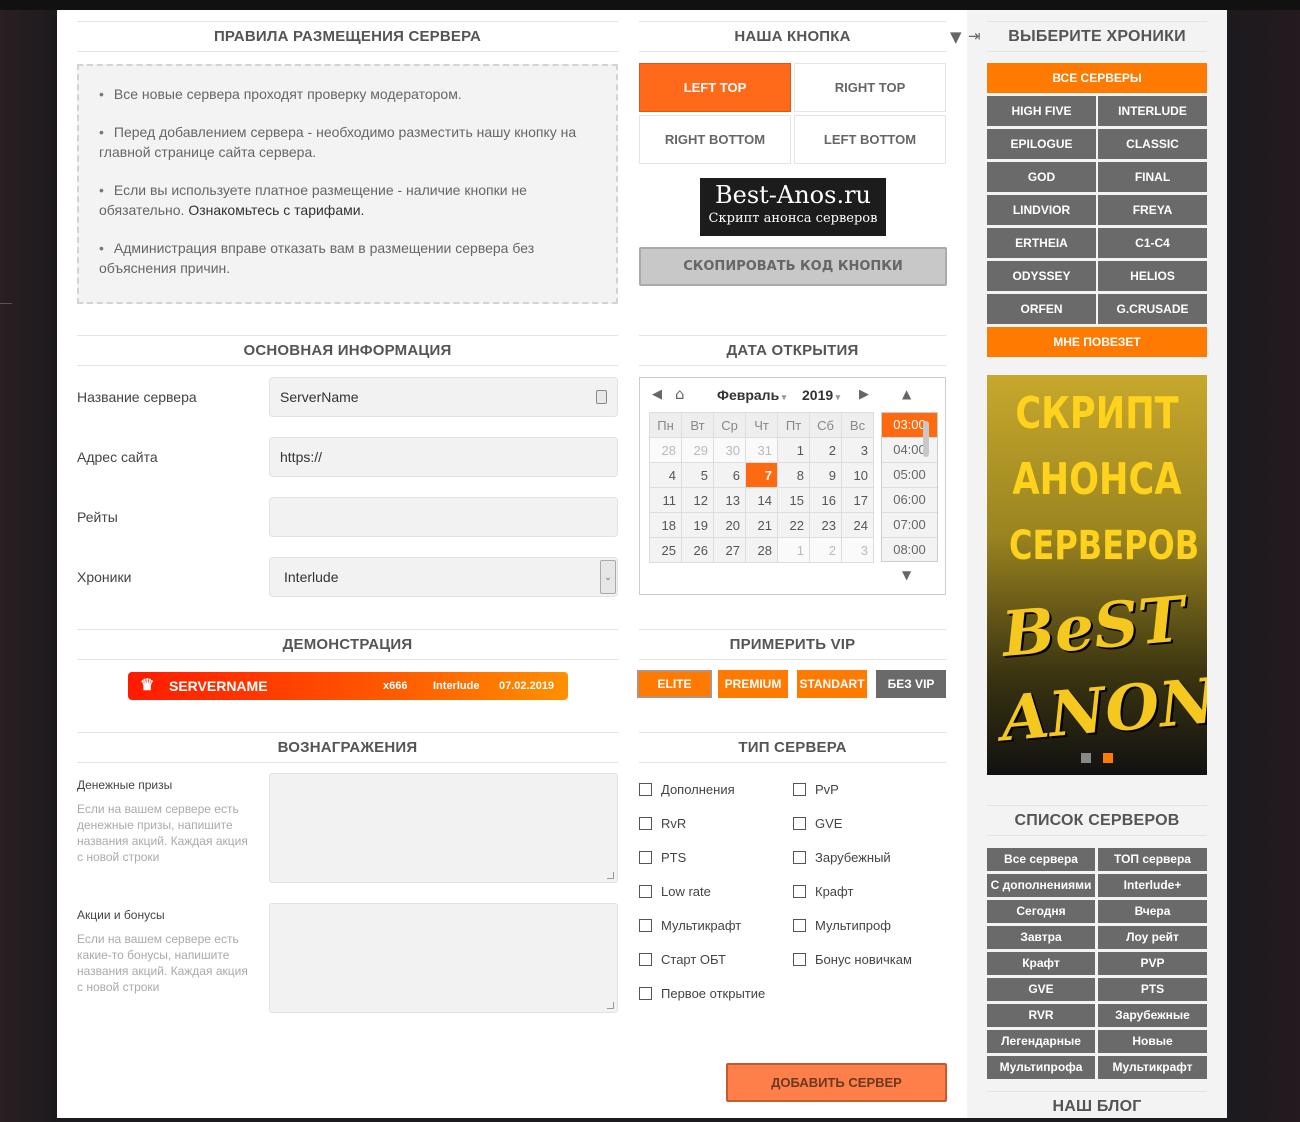 The image size is (1300, 1122). What do you see at coordinates (821, 395) in the screenshot?
I see `year-select: 2019 ▾` at bounding box center [821, 395].